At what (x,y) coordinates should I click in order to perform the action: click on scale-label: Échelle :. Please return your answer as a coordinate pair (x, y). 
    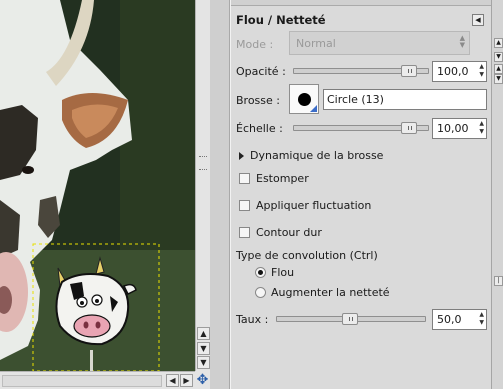
    Looking at the image, I should click on (259, 128).